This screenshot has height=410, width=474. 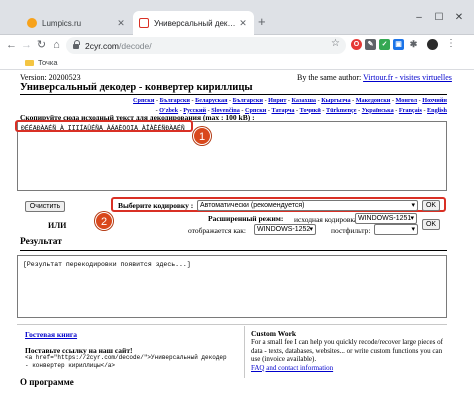 I want to click on language-link: Монгол, so click(x=407, y=100).